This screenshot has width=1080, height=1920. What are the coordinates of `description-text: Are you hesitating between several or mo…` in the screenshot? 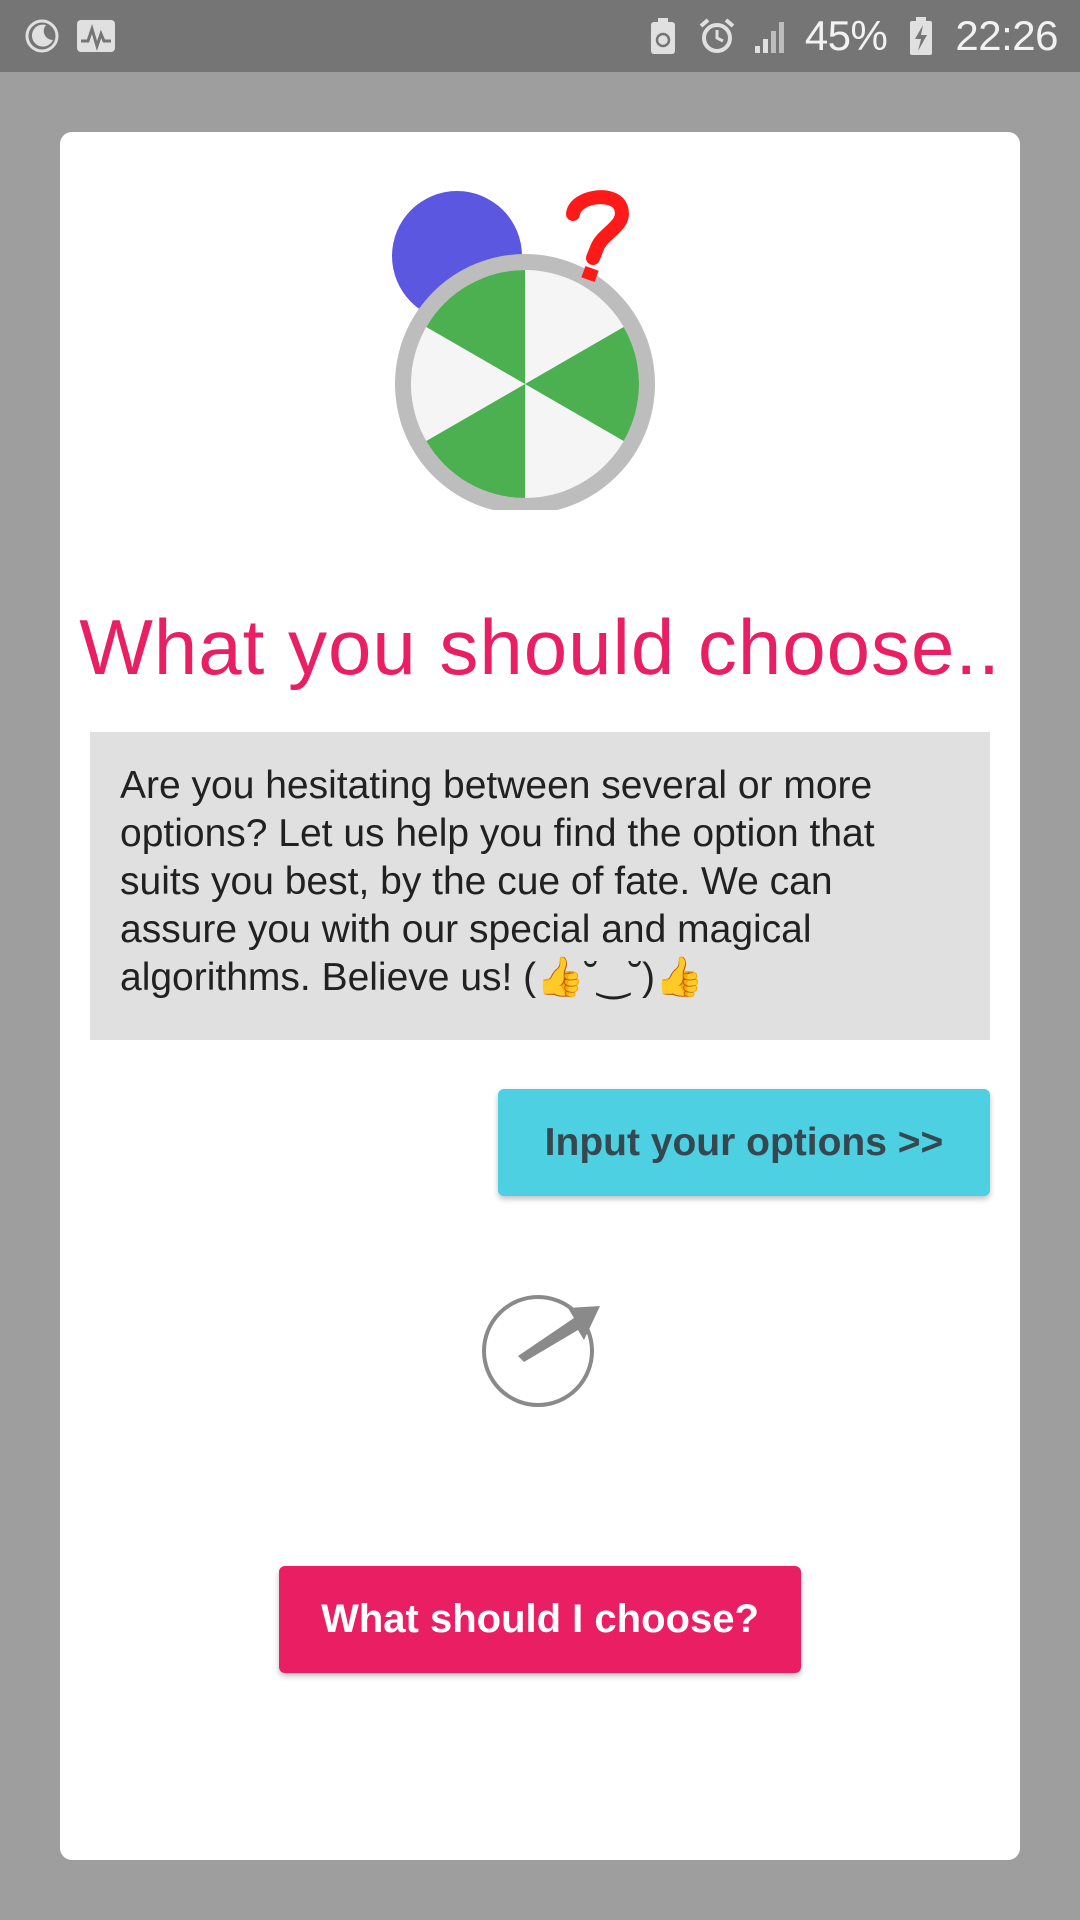 It's located at (497, 881).